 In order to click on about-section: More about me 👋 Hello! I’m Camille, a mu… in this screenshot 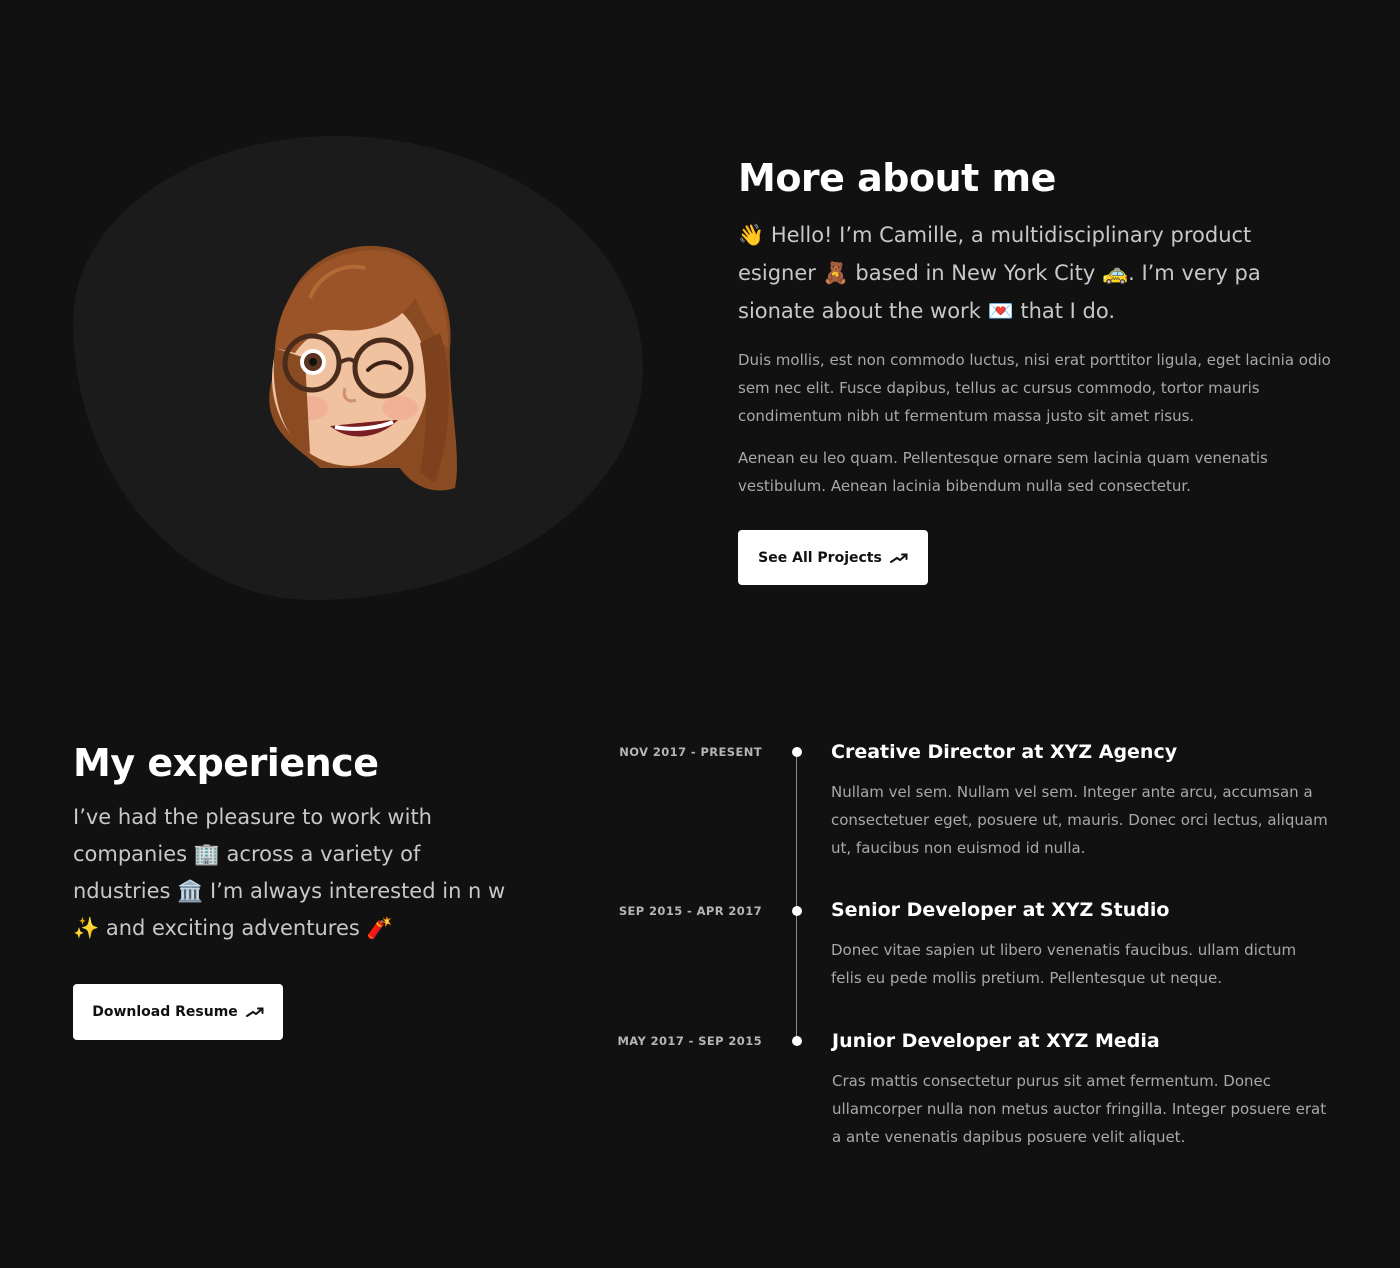, I will do `click(1038, 325)`.